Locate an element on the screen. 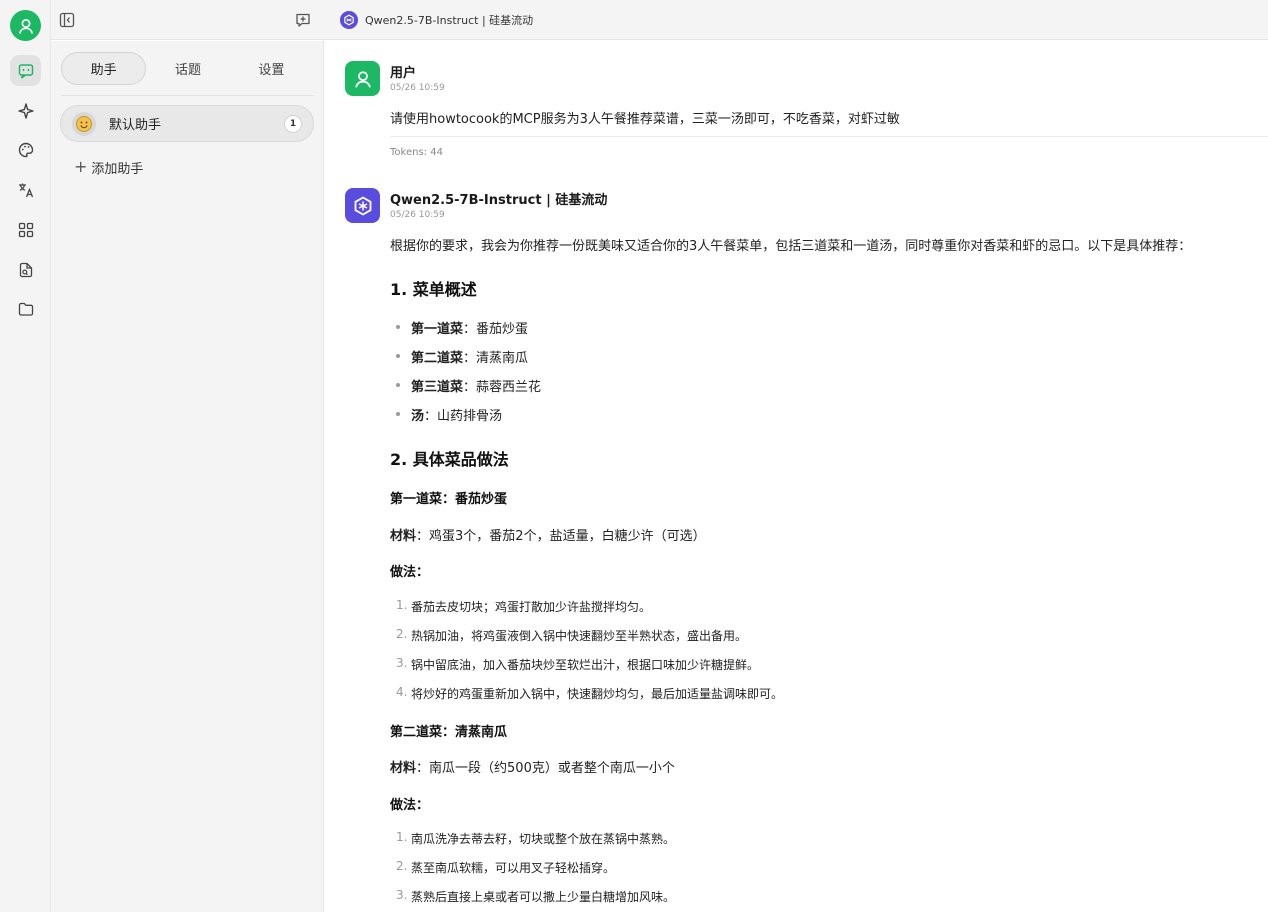 The image size is (1268, 912). apps-grid-icon is located at coordinates (25, 229).